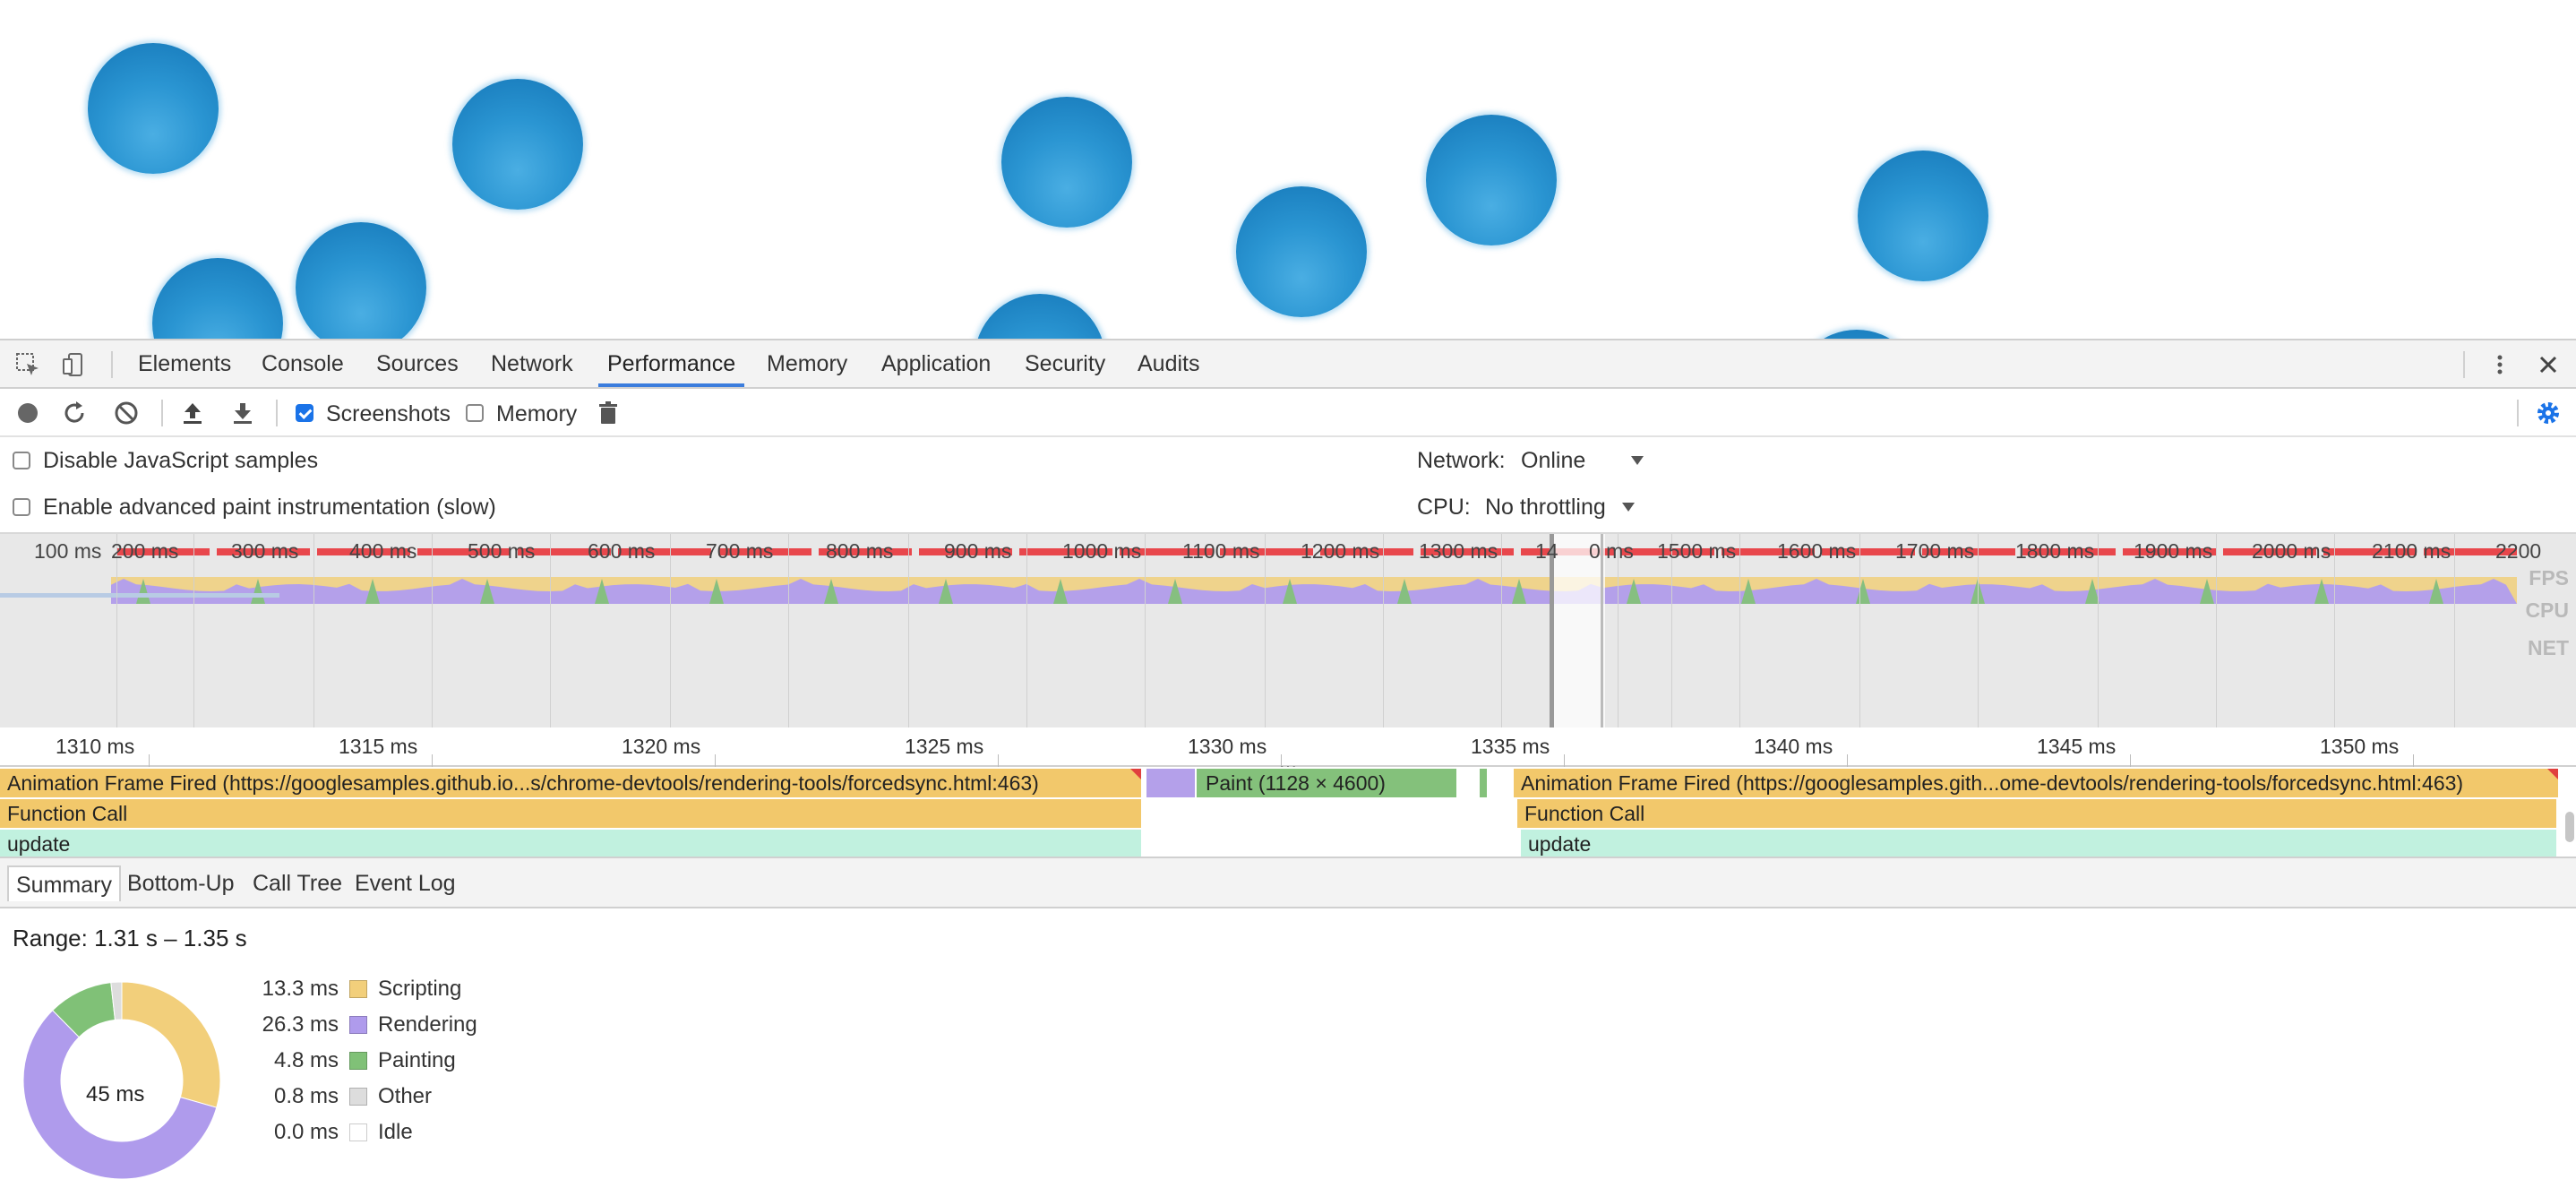  I want to click on tab-call-tree: Call Tree, so click(297, 883).